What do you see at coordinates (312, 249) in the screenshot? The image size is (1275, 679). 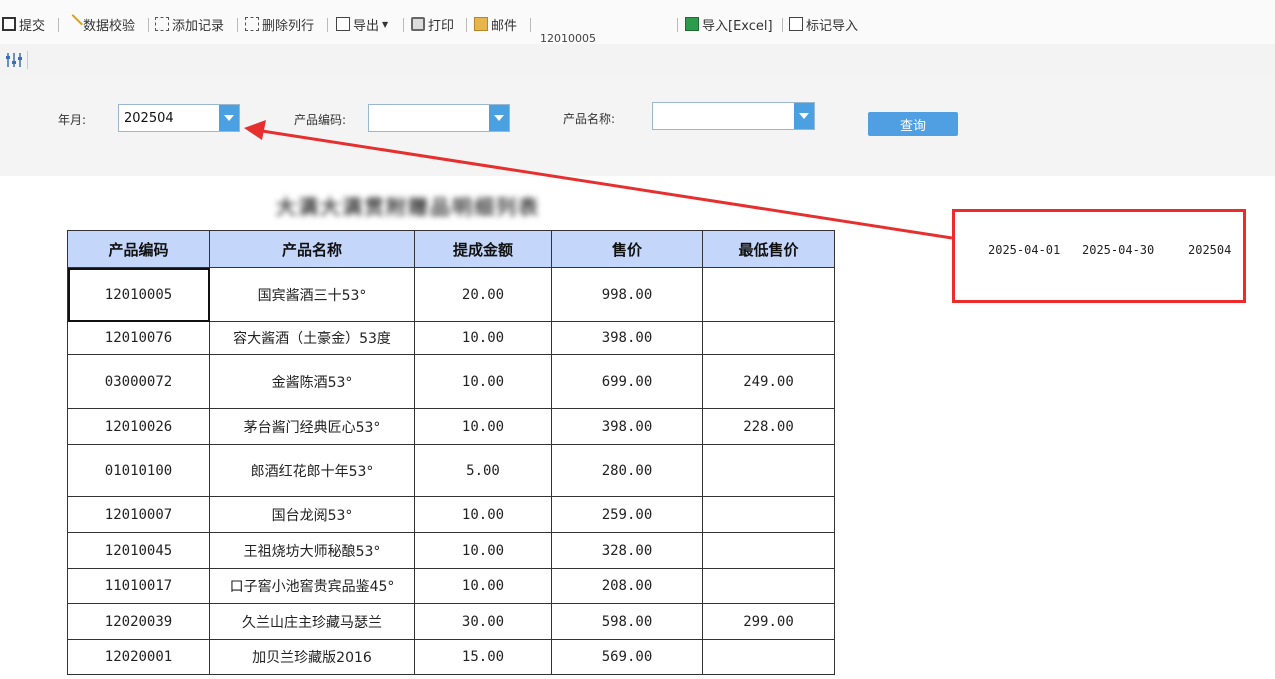 I see `col-header-name: 产品名称` at bounding box center [312, 249].